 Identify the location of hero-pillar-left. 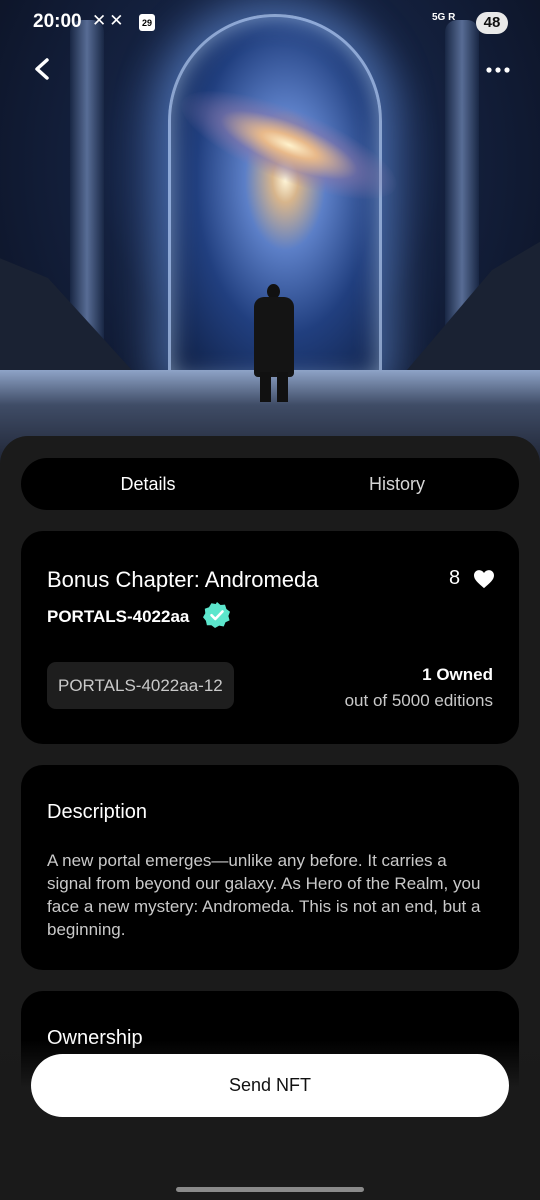
(87, 185).